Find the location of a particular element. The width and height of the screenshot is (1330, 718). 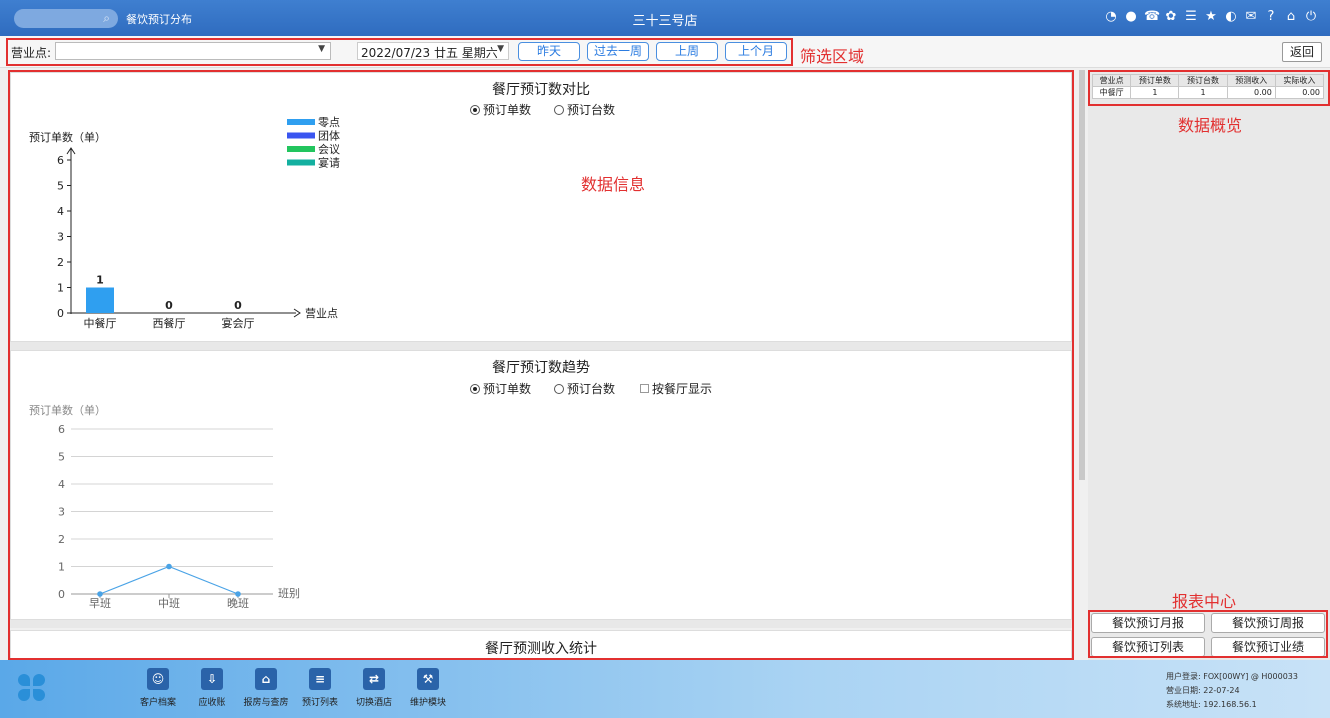

scrollbar-thumb is located at coordinates (1082, 275).